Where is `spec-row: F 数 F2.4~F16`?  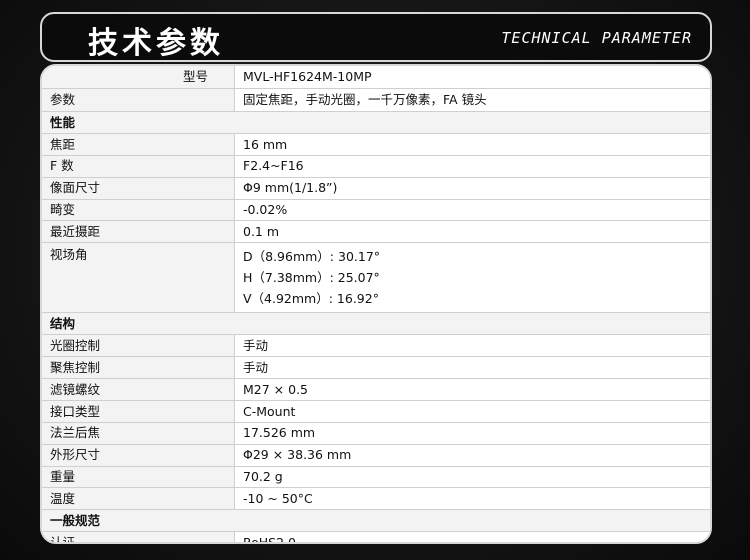 spec-row: F 数 F2.4~F16 is located at coordinates (376, 166).